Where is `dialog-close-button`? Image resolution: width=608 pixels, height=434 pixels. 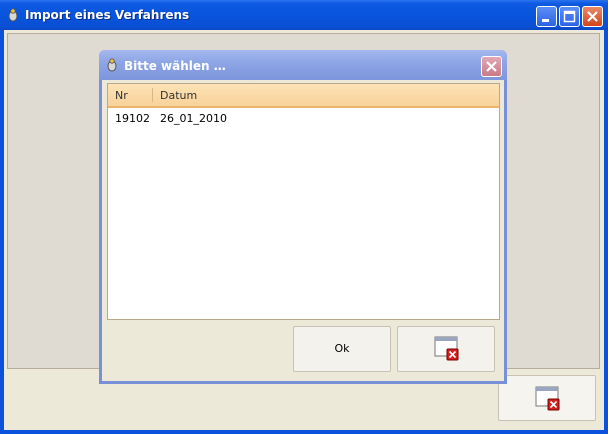
dialog-close-button is located at coordinates (491, 66).